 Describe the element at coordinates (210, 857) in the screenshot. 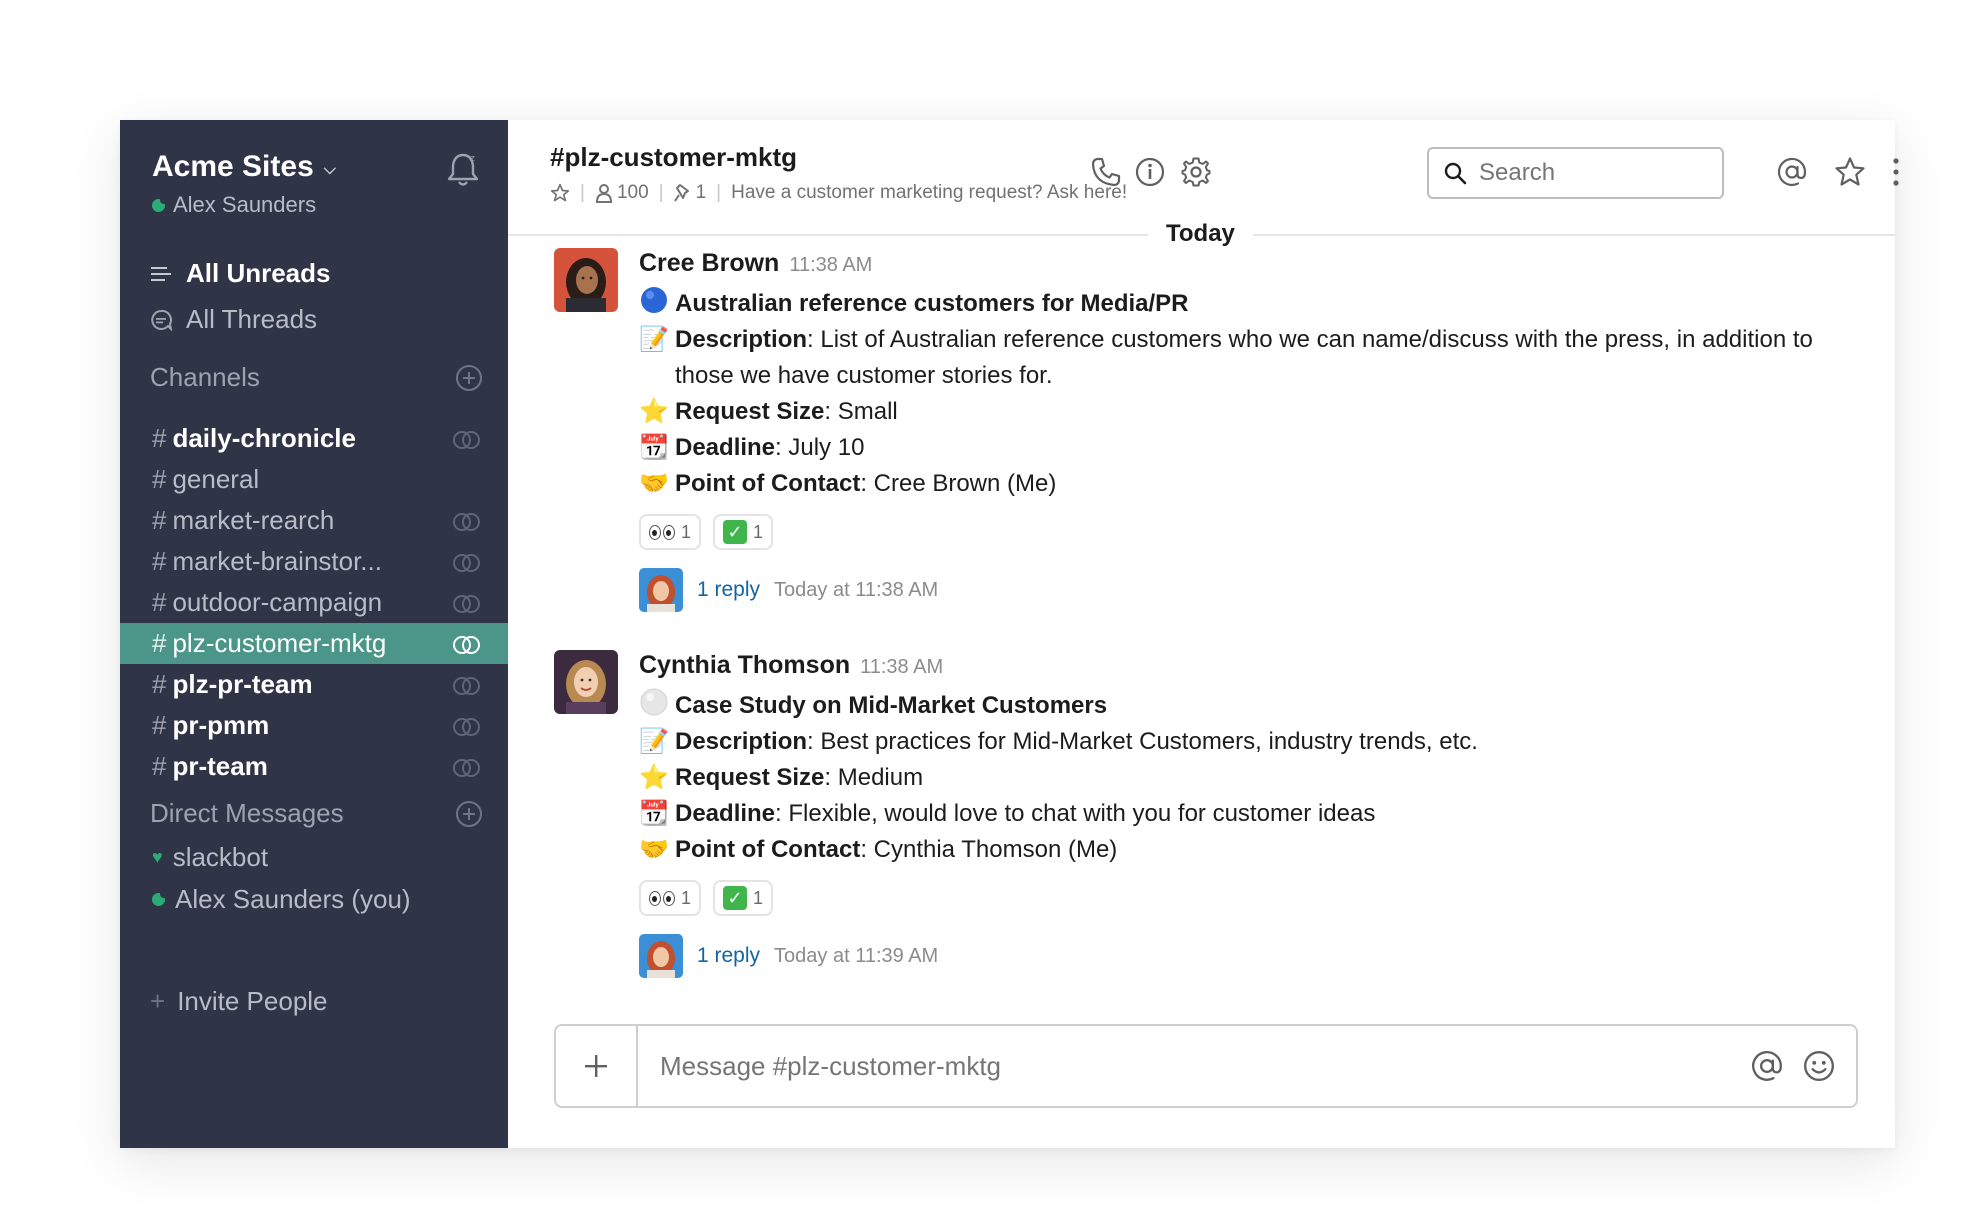

I see `dm-item-slackbot: ♥ slackbot` at that location.